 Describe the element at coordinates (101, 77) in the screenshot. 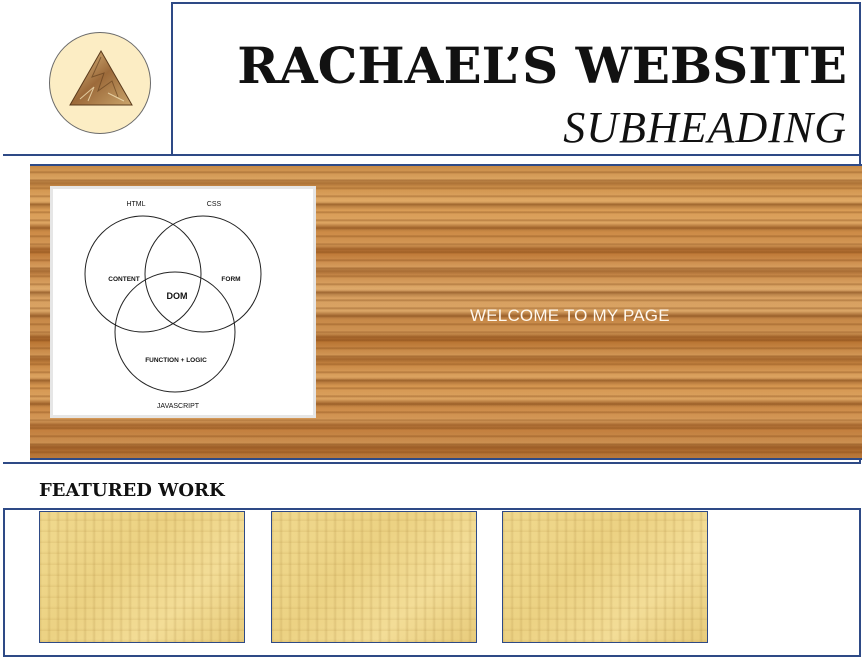

I see `triangle-rock-icon` at that location.